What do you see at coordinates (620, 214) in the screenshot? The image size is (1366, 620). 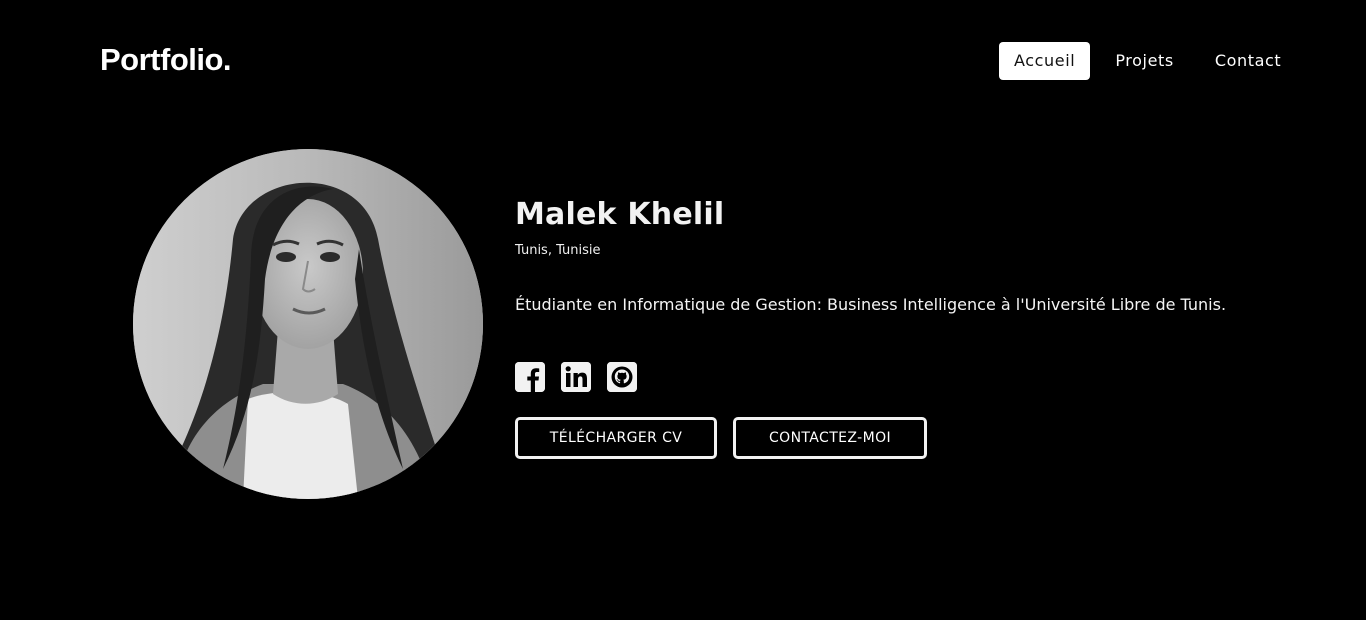 I see `profile-name: Malek Khelil` at bounding box center [620, 214].